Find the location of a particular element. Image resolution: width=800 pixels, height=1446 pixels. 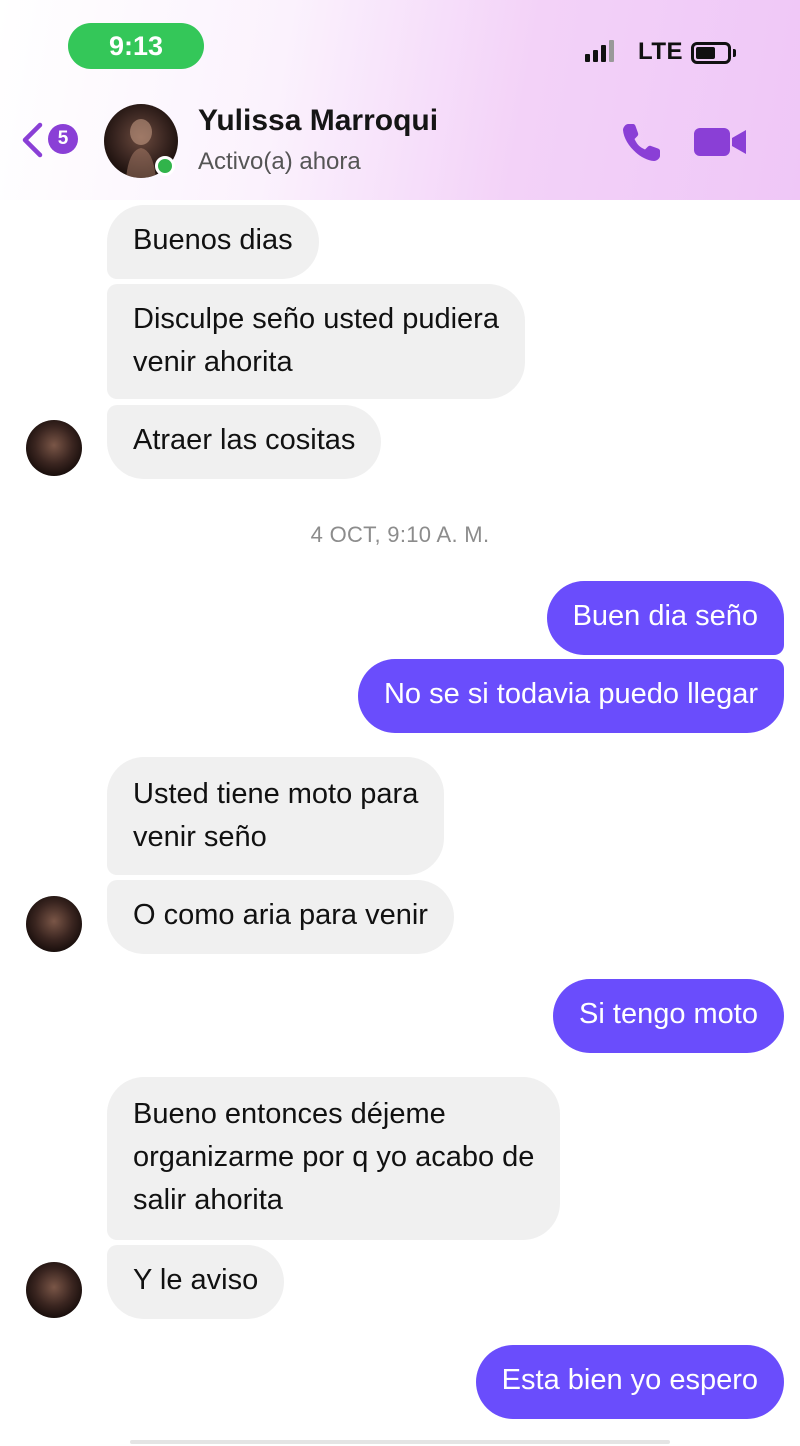

incoming-message: Atraer las cositas is located at coordinates (244, 442).